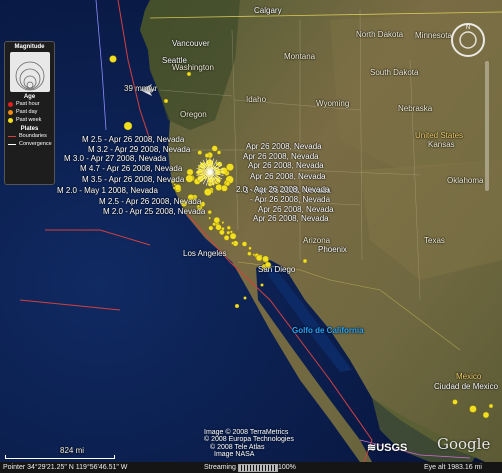 This screenshot has height=473, width=502. What do you see at coordinates (372, 448) in the screenshot?
I see `usgs-wave-icon: ≋` at bounding box center [372, 448].